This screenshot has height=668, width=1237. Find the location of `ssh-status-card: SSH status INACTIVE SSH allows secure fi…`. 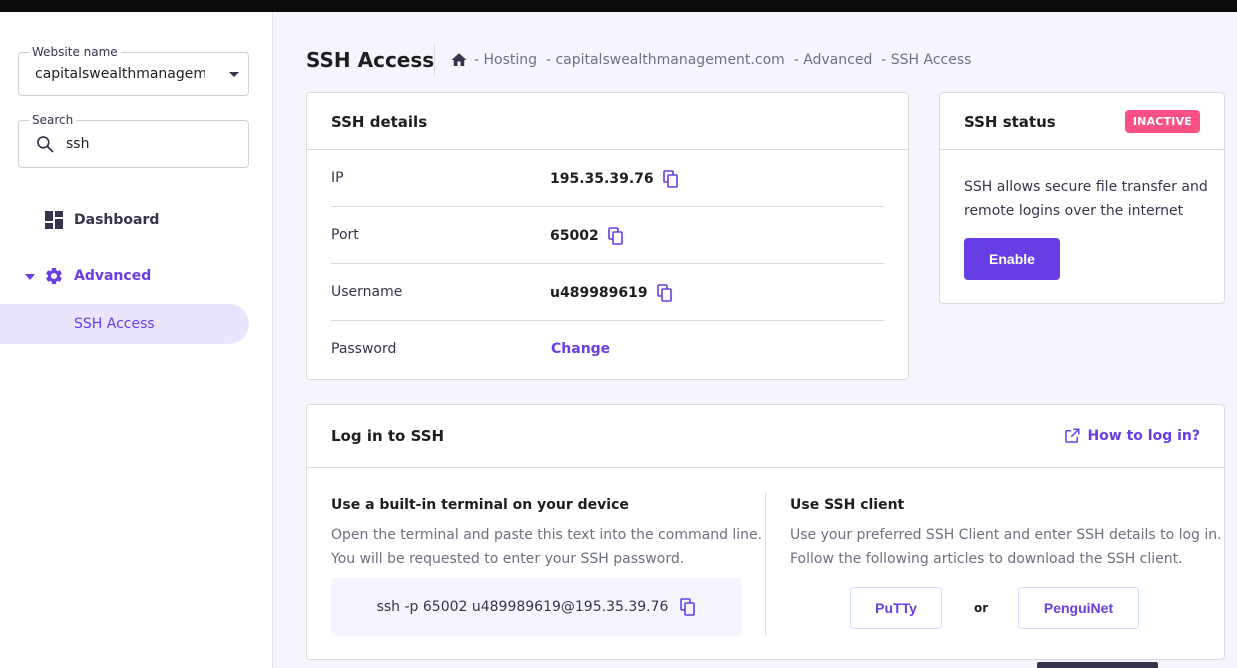

ssh-status-card: SSH status INACTIVE SSH allows secure fi… is located at coordinates (1082, 198).